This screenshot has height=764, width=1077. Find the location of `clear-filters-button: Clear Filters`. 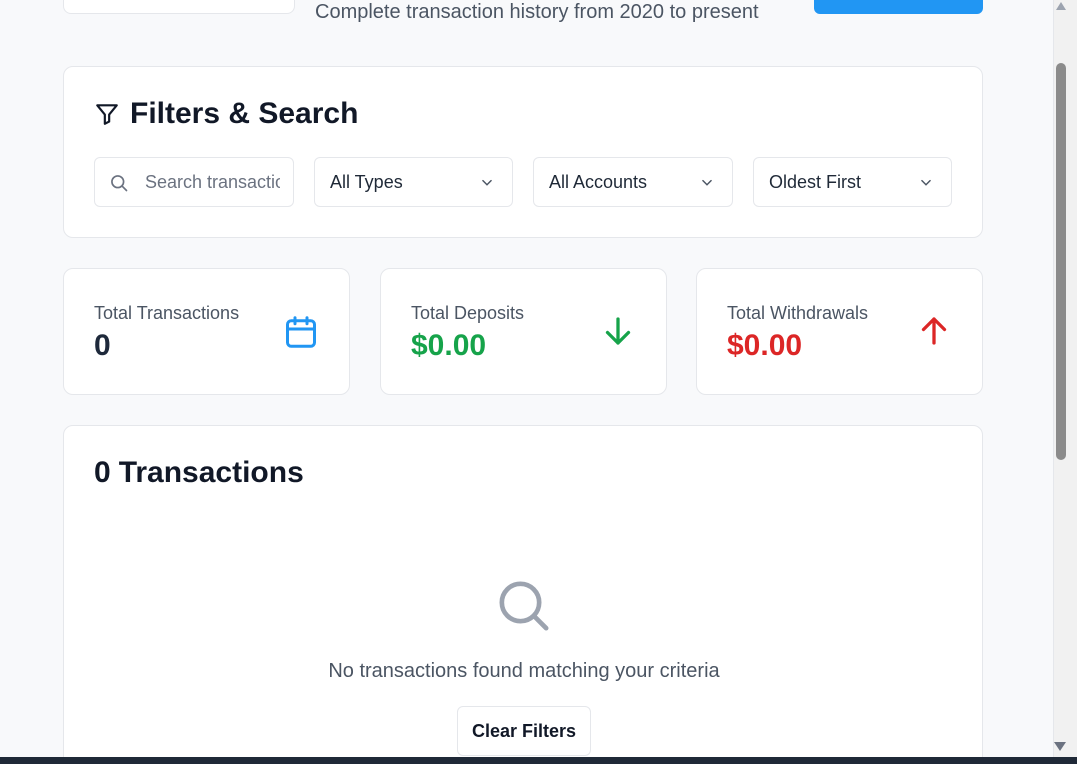

clear-filters-button: Clear Filters is located at coordinates (524, 731).